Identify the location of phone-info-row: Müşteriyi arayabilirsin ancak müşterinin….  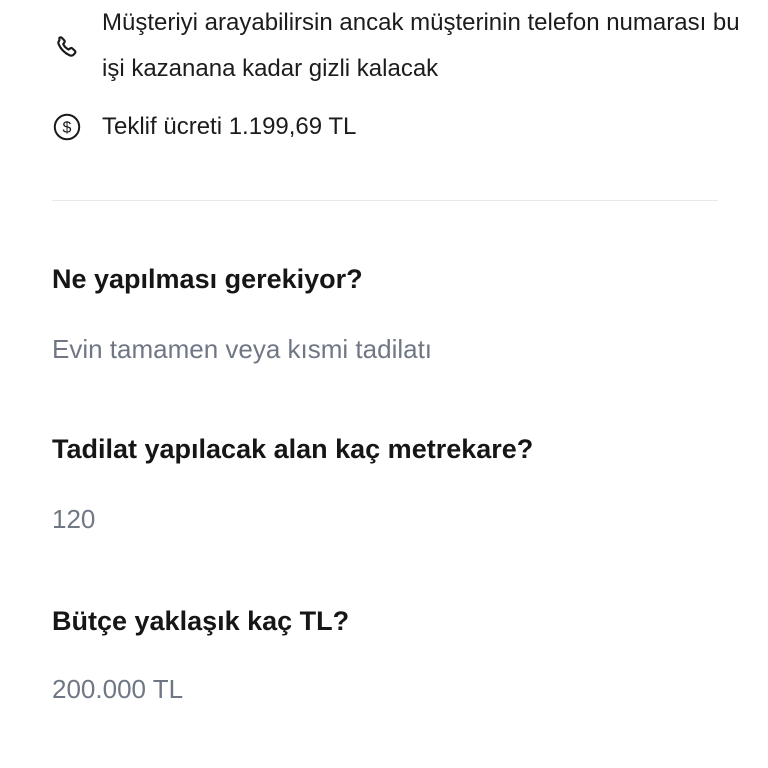
(397, 46).